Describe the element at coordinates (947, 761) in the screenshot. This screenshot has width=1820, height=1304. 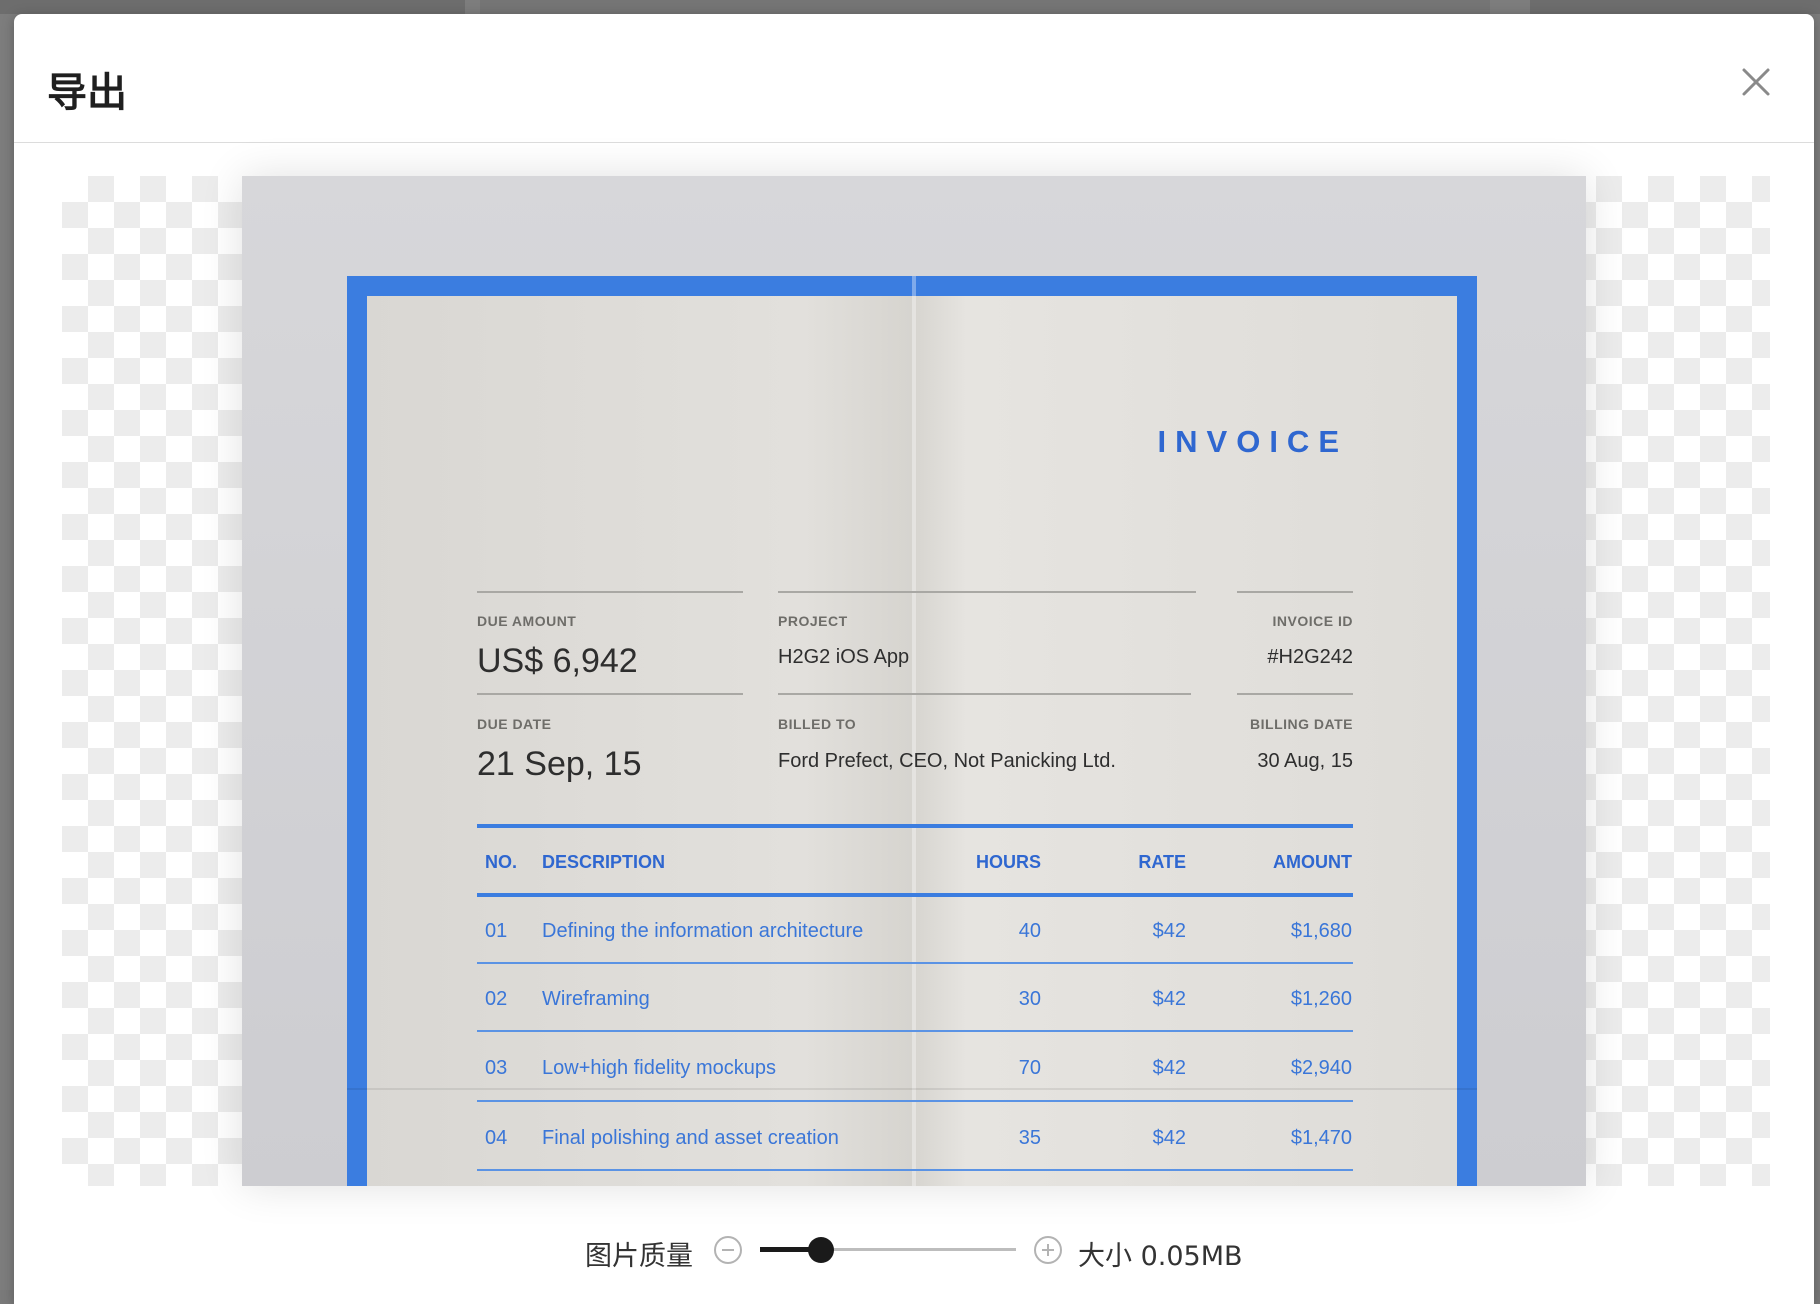
I see `billed-to-value: Ford Prefect, CEO, Not Panicking Ltd.` at that location.